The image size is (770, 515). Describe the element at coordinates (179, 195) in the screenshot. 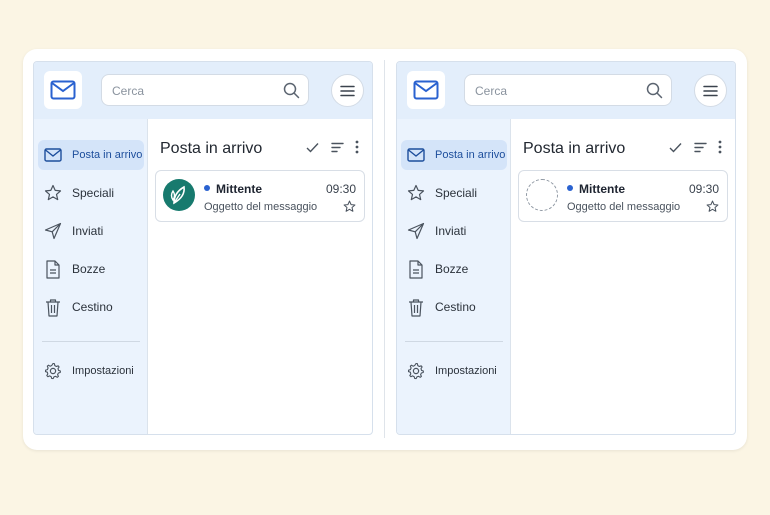

I see `leaf-avatar-icon` at that location.